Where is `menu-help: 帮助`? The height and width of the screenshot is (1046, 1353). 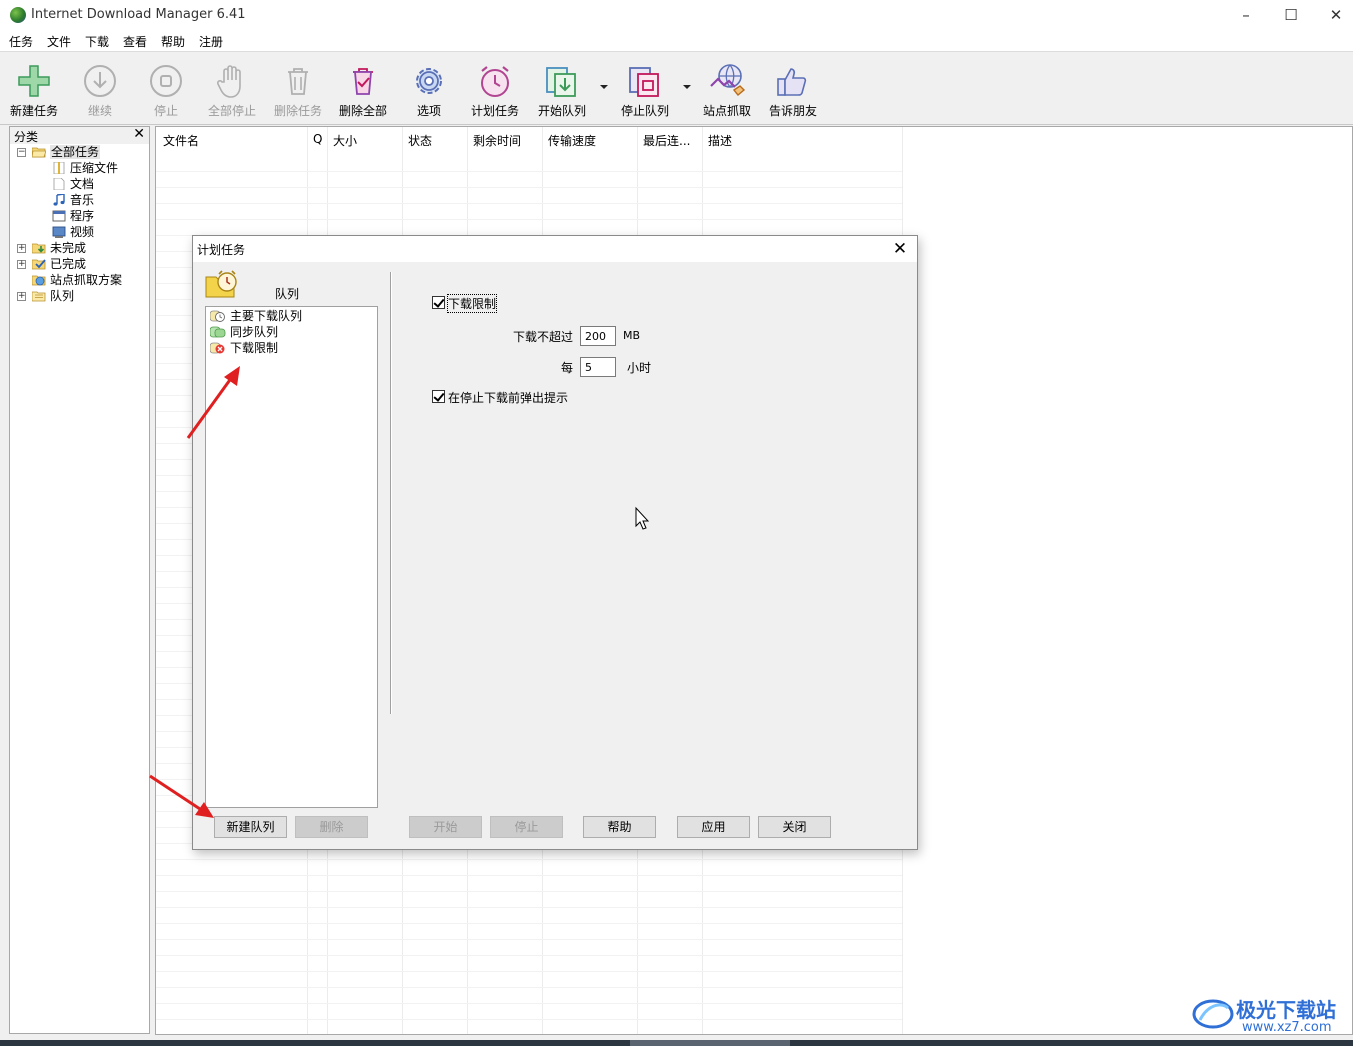
menu-help: 帮助 is located at coordinates (173, 41).